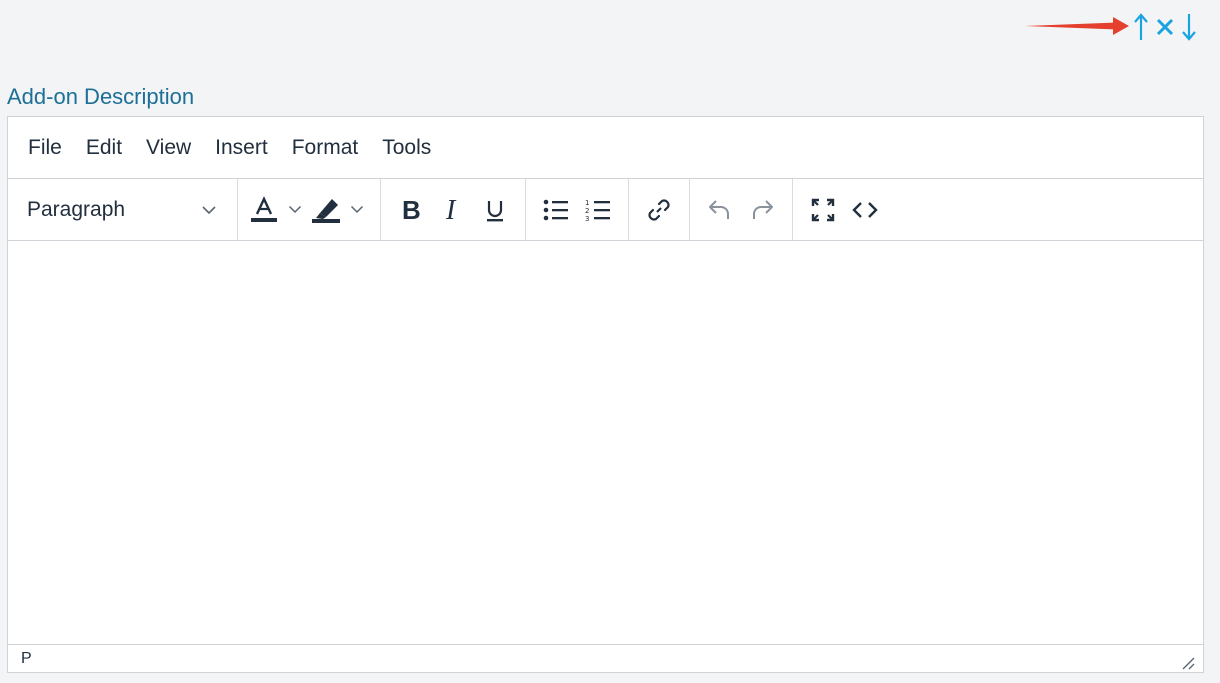 Image resolution: width=1220 pixels, height=683 pixels. I want to click on bullet-list-button, so click(556, 210).